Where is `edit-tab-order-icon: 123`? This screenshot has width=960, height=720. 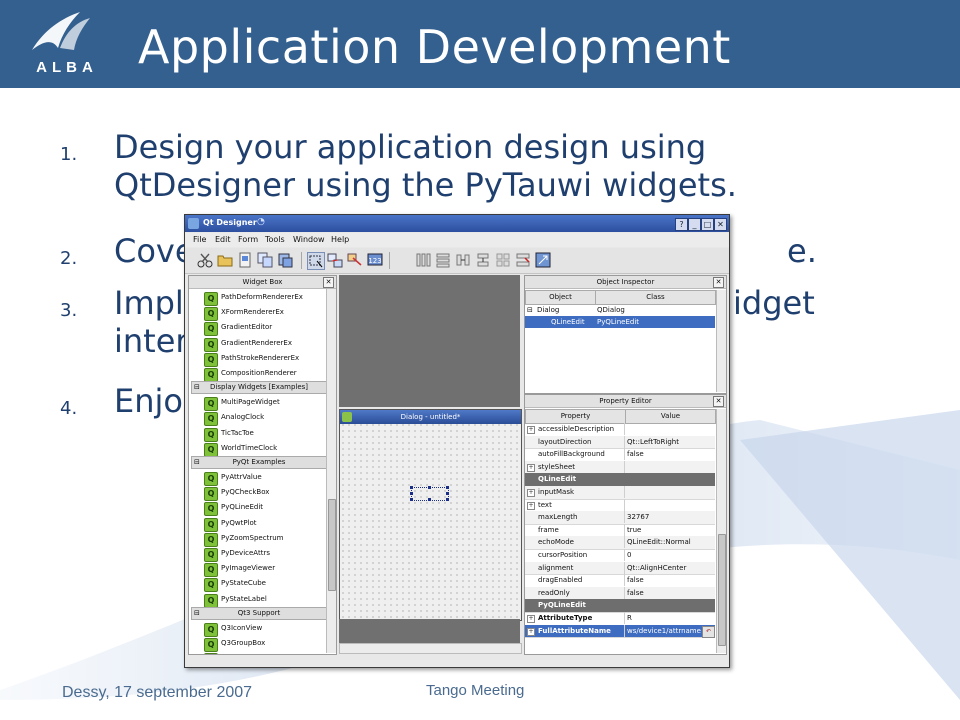
edit-tab-order-icon: 123 is located at coordinates (375, 260).